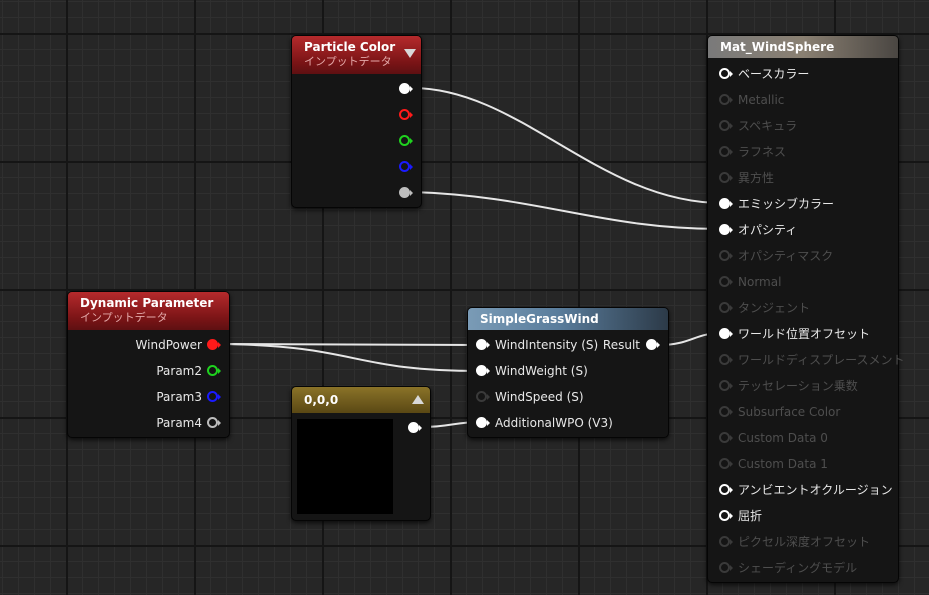  Describe the element at coordinates (483, 345) in the screenshot. I see `input-pin-windintensity` at that location.